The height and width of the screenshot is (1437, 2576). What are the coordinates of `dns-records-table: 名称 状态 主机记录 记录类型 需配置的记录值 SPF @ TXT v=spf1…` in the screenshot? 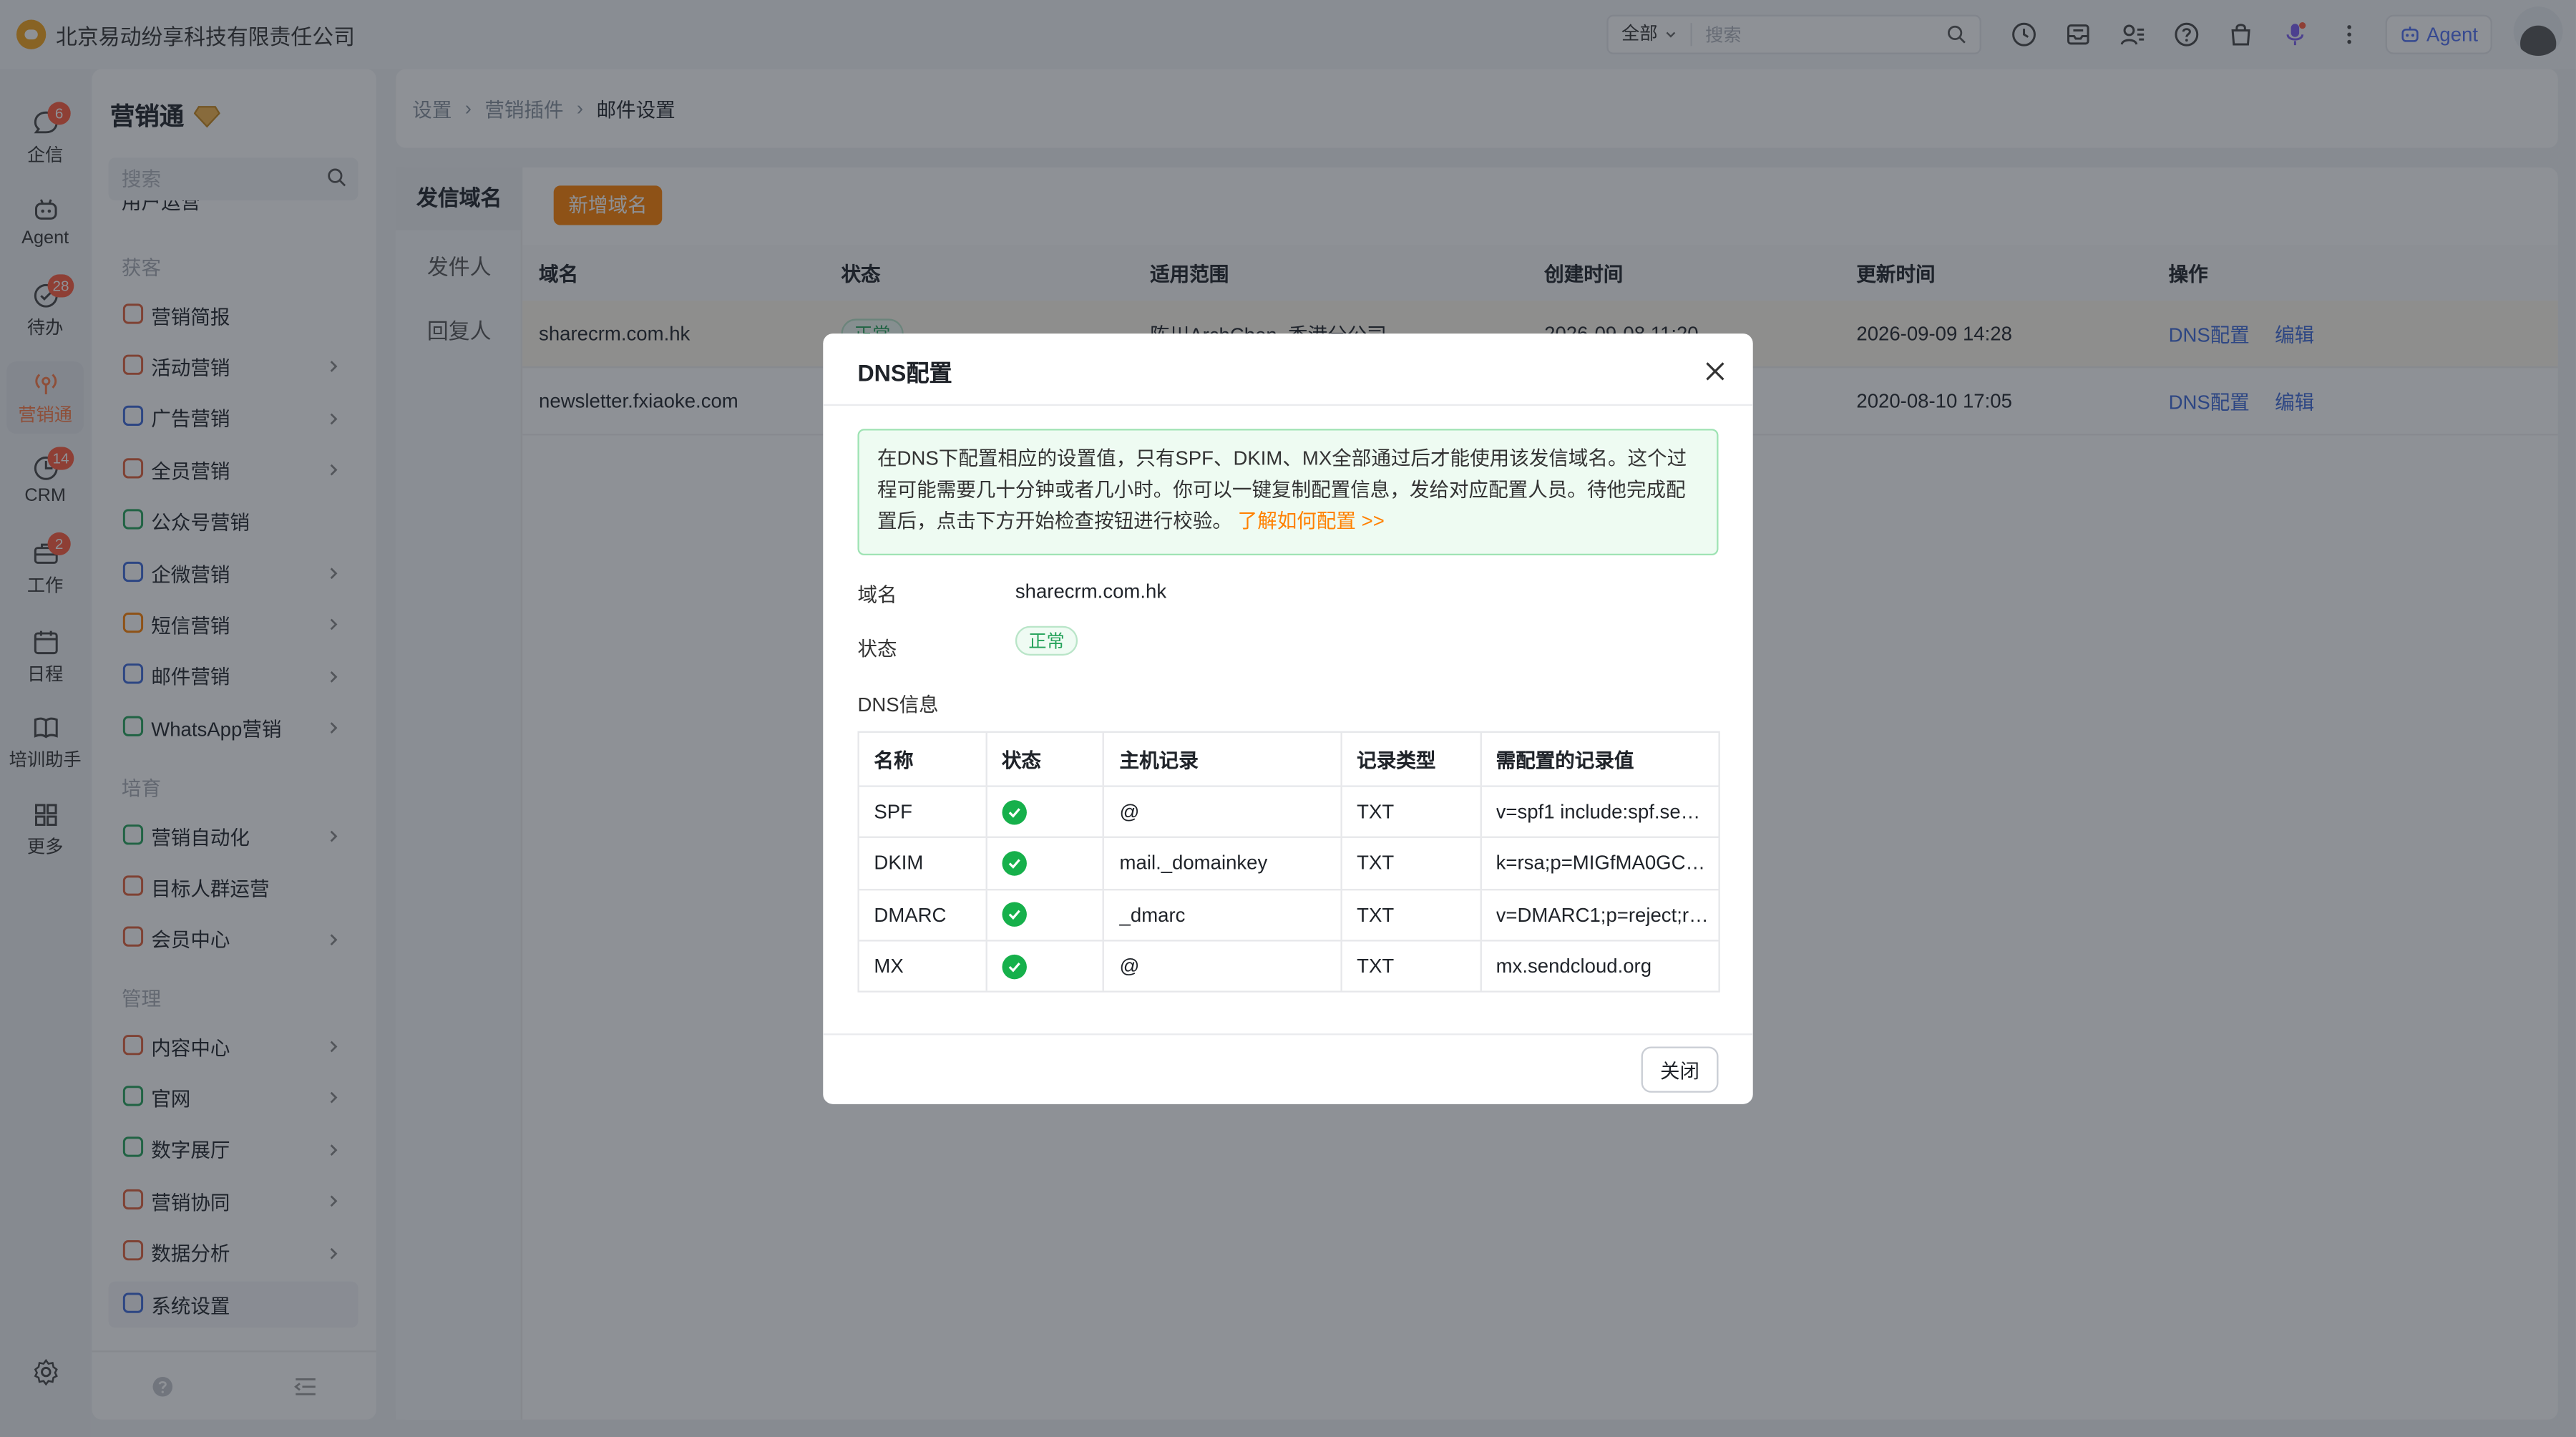 It's located at (1288, 862).